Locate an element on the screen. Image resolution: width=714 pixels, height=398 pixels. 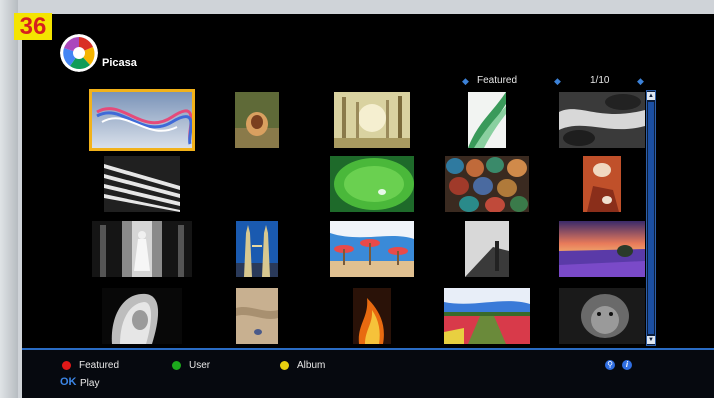
petronas-towers-photo is located at coordinates (257, 249).